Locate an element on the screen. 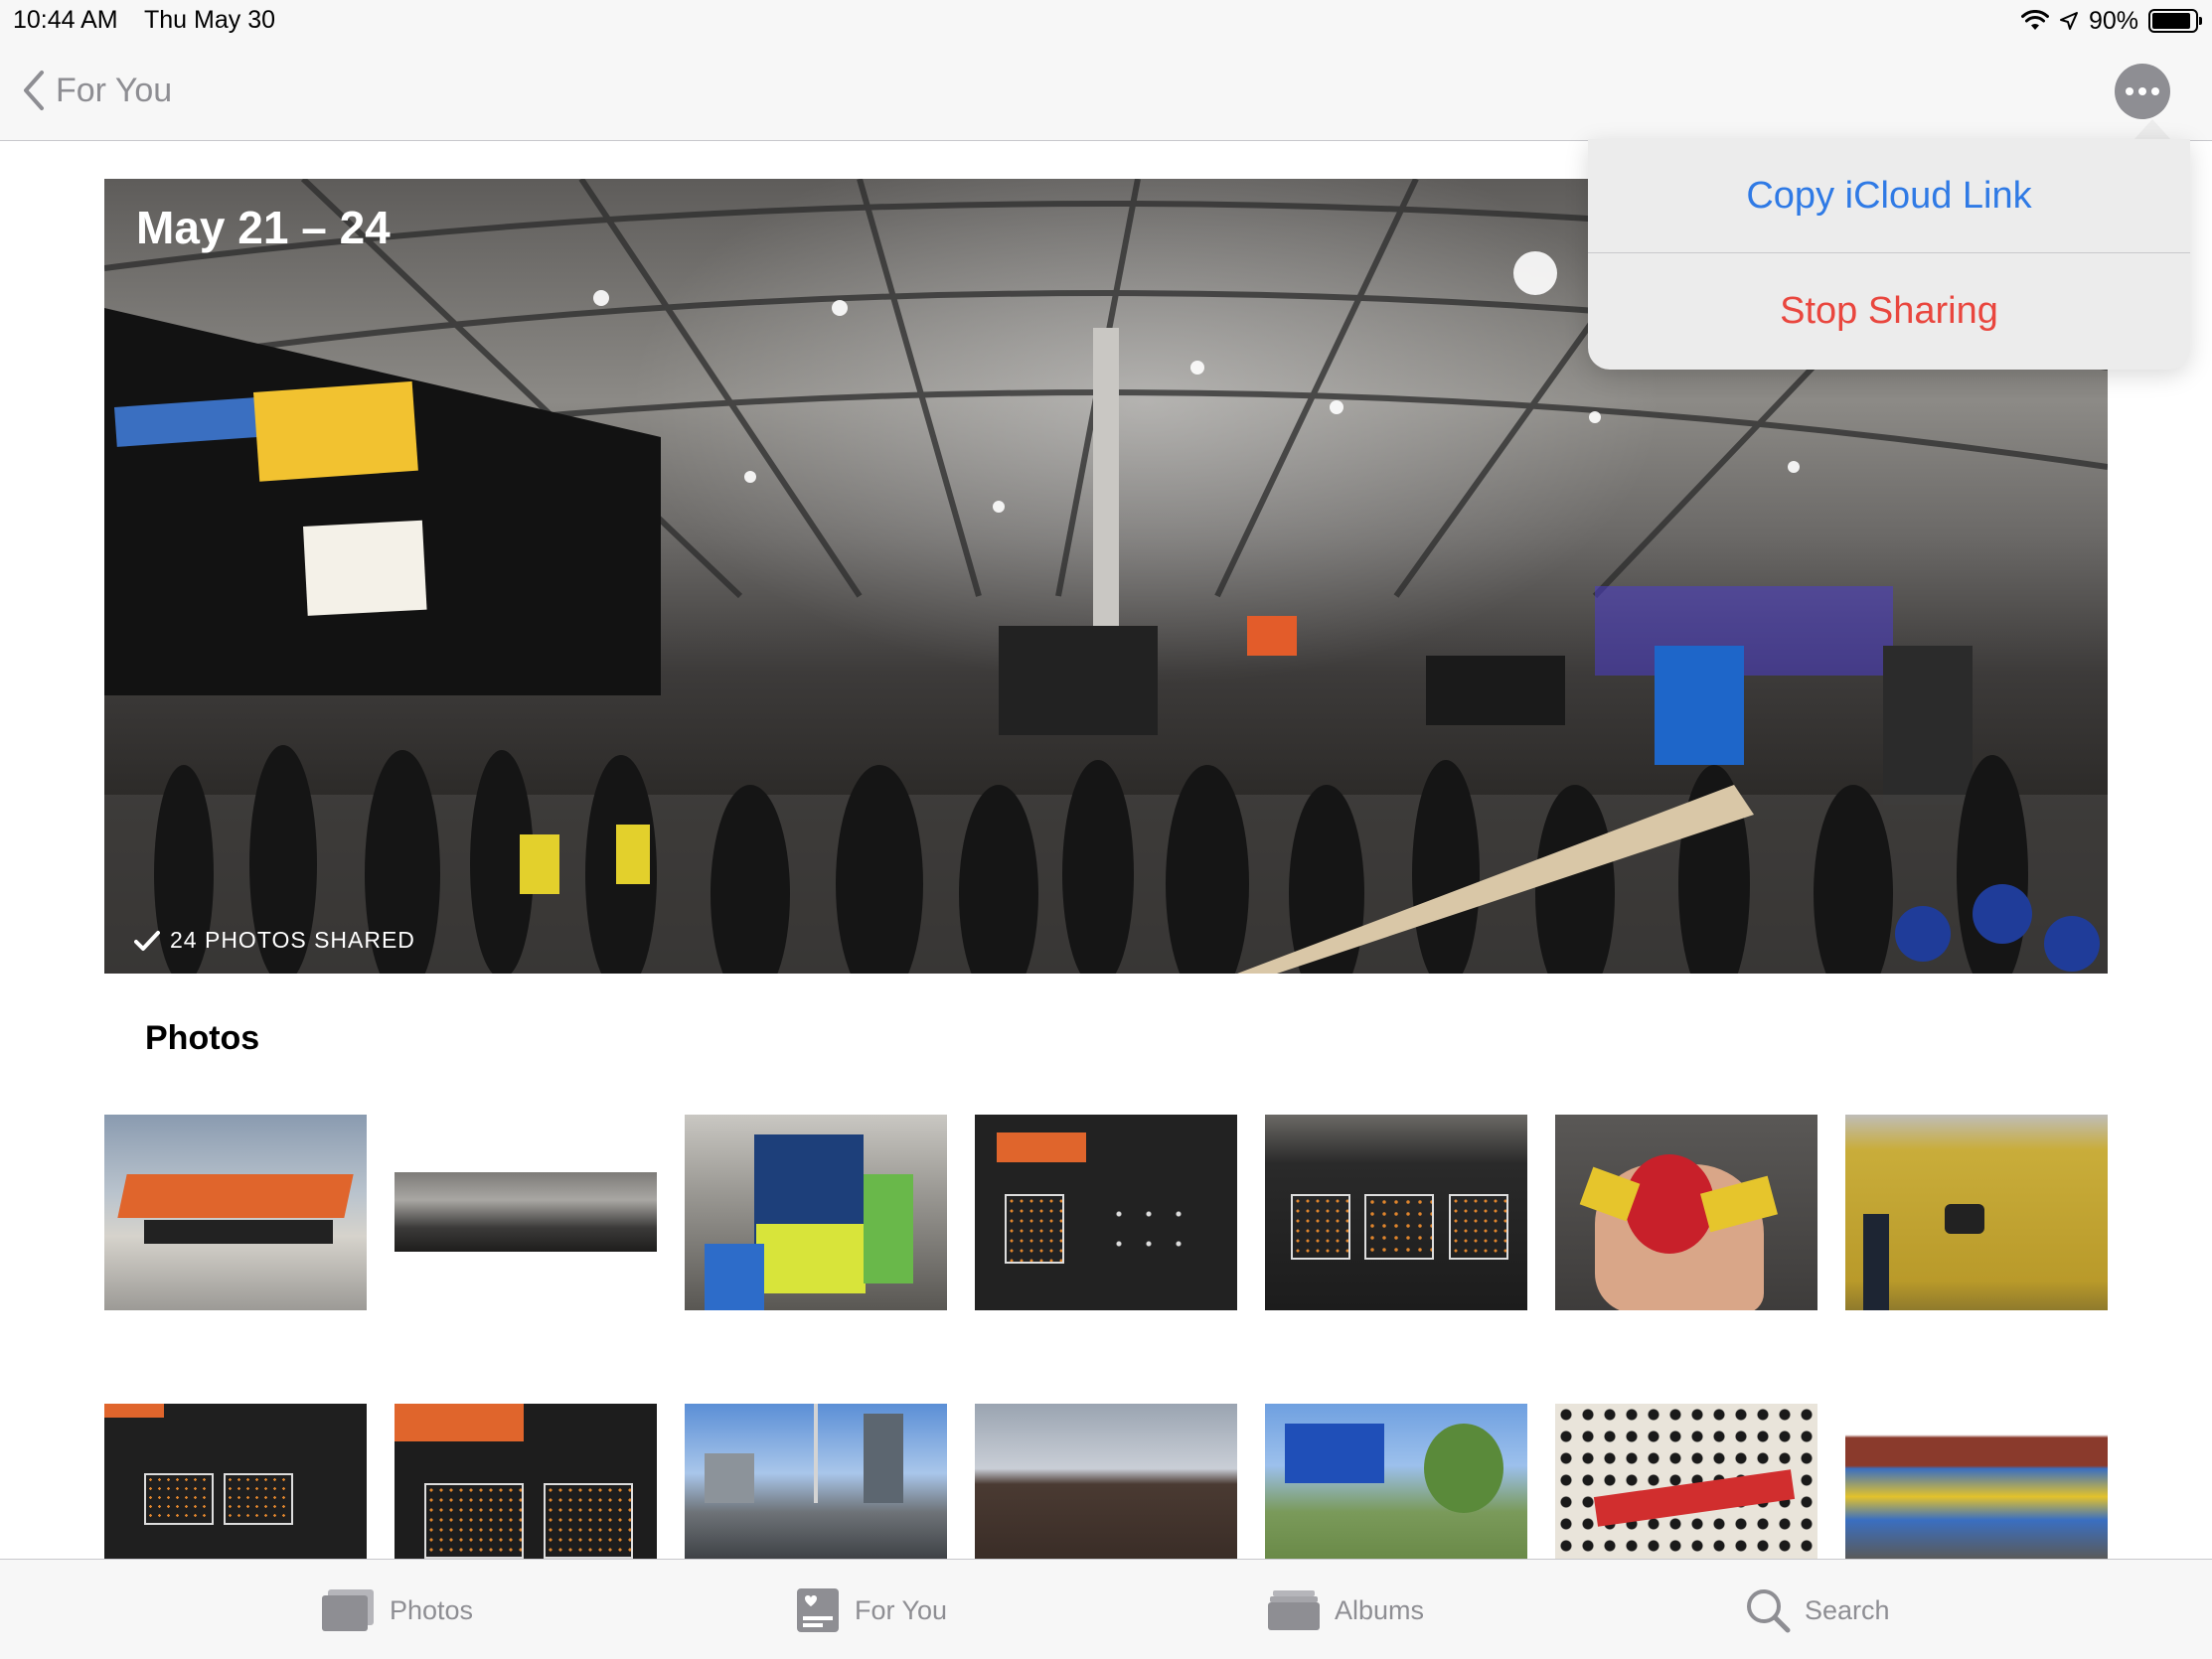 The width and height of the screenshot is (2212, 1659). stop-sharing-button: Stop Sharing is located at coordinates (1889, 312).